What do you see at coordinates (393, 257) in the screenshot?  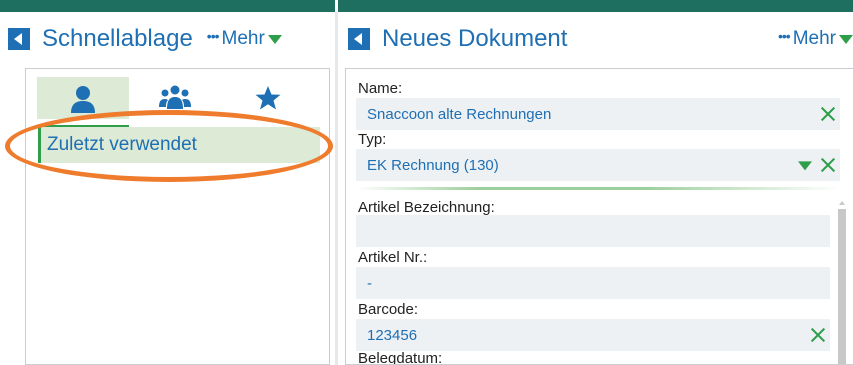 I see `artikel-nr-label: Artikel Nr.:` at bounding box center [393, 257].